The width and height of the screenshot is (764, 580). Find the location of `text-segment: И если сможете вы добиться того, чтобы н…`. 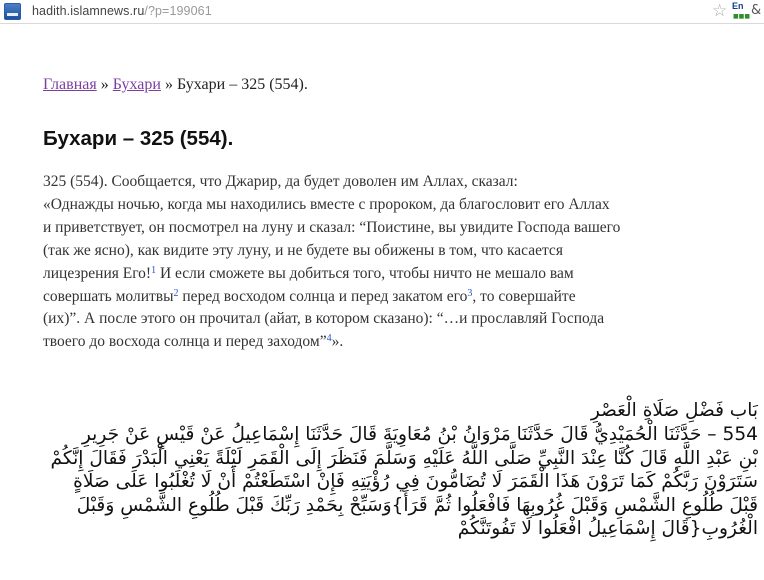

text-segment: И если сможете вы добиться того, чтобы н… is located at coordinates (365, 273).